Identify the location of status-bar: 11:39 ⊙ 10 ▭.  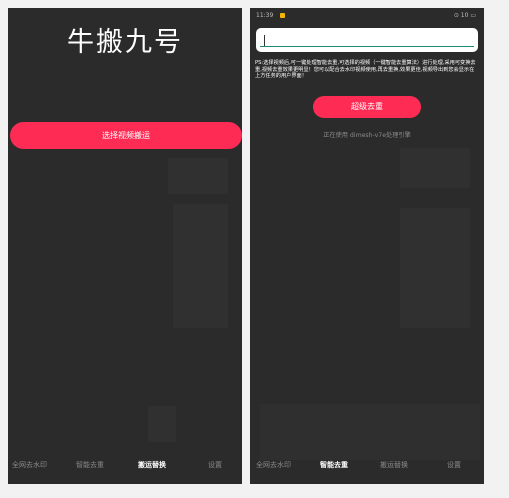
(367, 16).